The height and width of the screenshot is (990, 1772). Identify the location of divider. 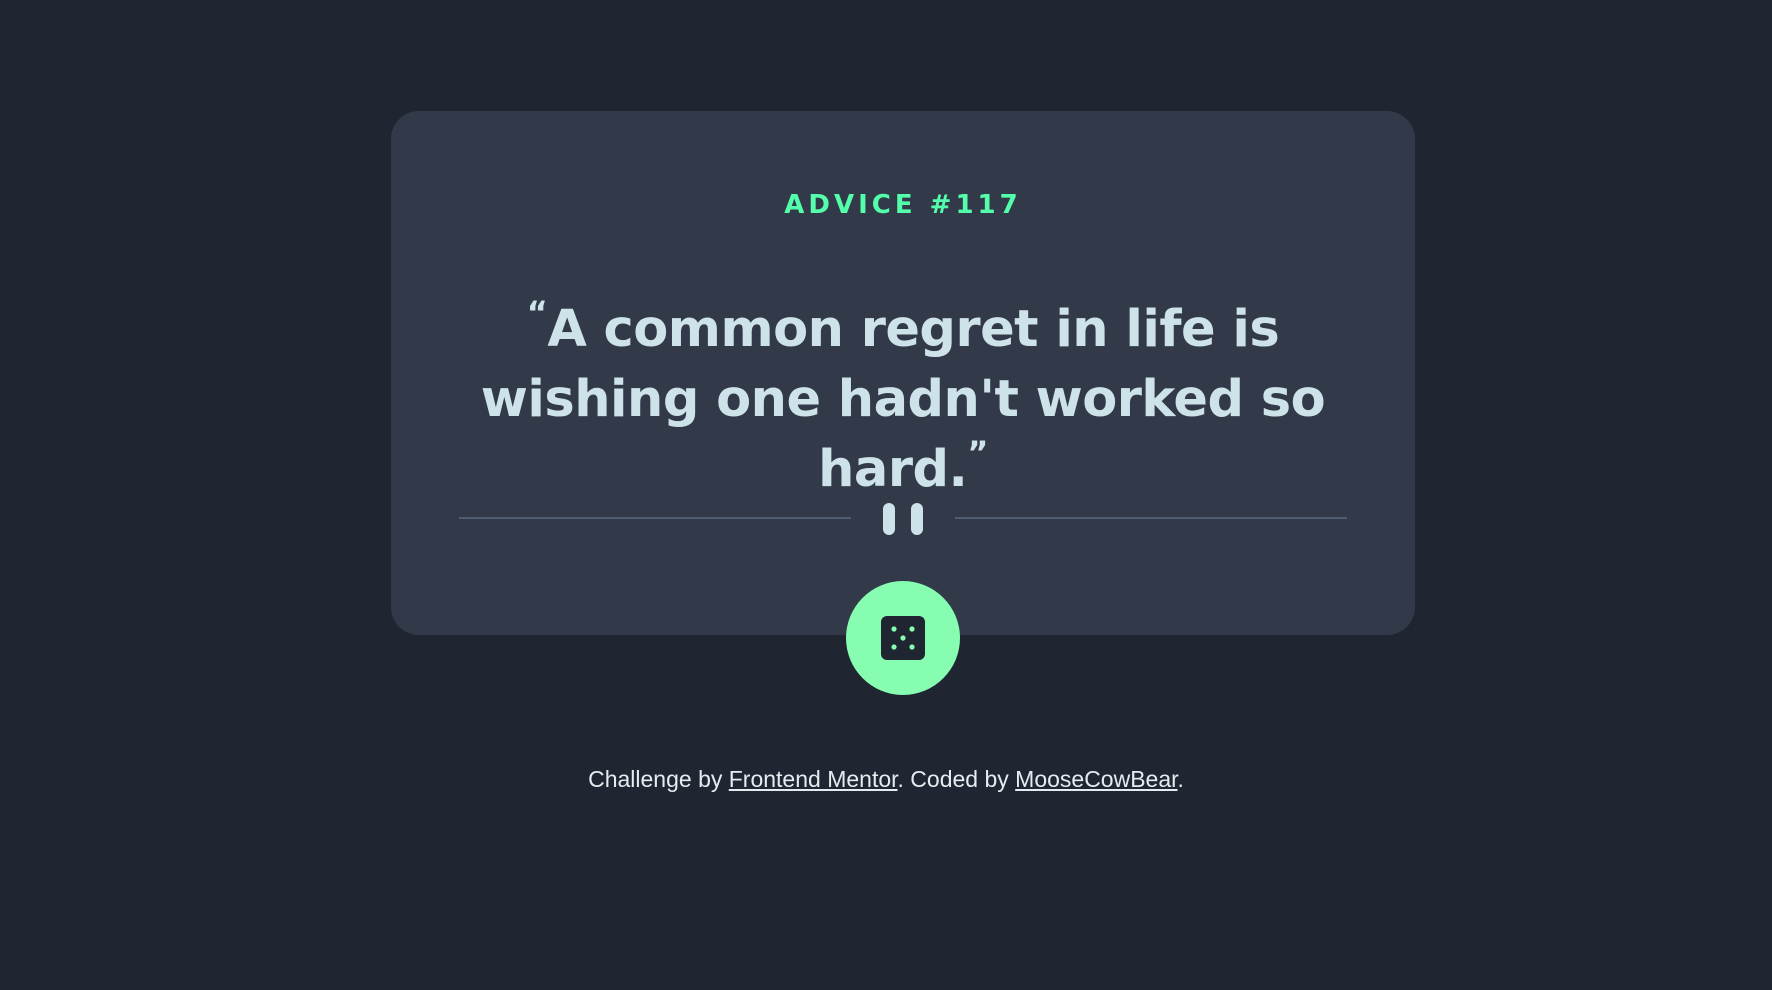
(903, 518).